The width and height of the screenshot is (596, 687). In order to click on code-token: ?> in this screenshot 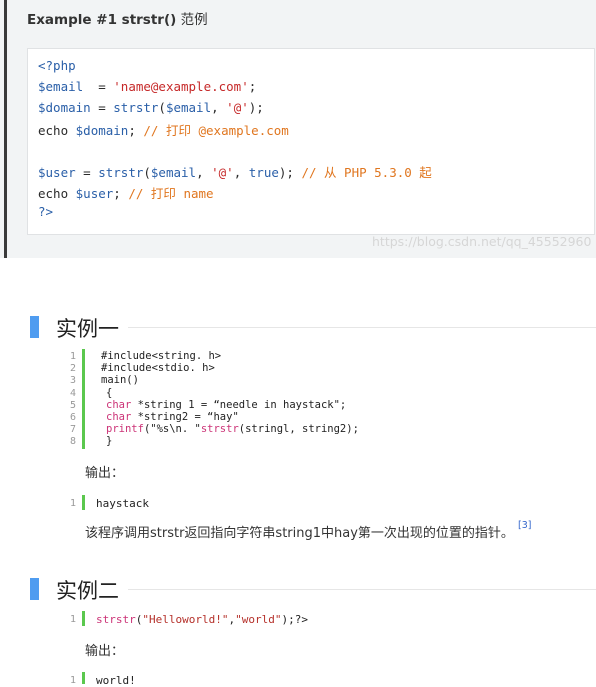, I will do `click(46, 211)`.